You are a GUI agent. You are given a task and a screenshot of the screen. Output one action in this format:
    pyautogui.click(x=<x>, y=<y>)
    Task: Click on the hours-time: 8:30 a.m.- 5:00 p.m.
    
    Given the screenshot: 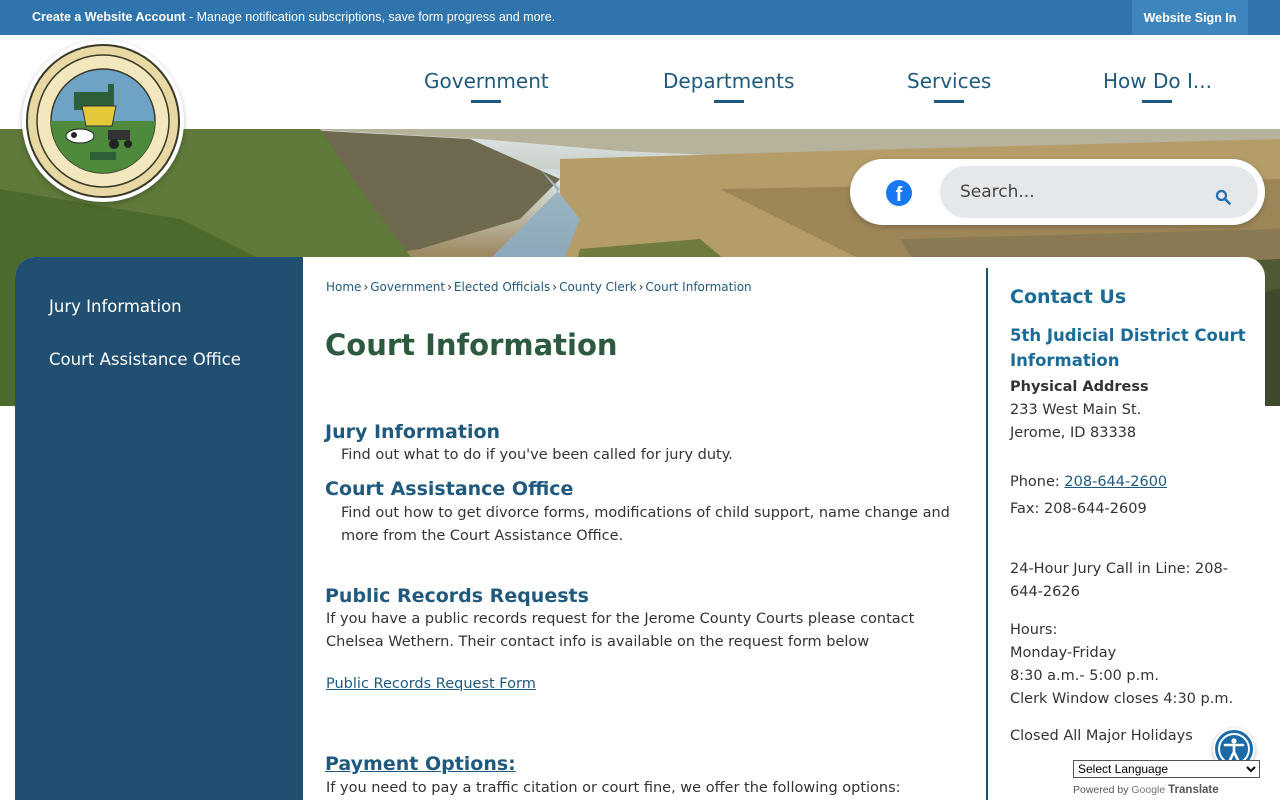 What is the action you would take?
    pyautogui.click(x=1084, y=676)
    